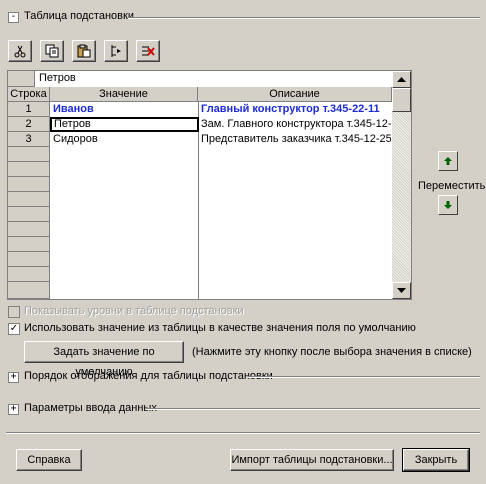  What do you see at coordinates (295, 124) in the screenshot?
I see `table-cell-description: Зам. Главного конструктора т.345-12-21` at bounding box center [295, 124].